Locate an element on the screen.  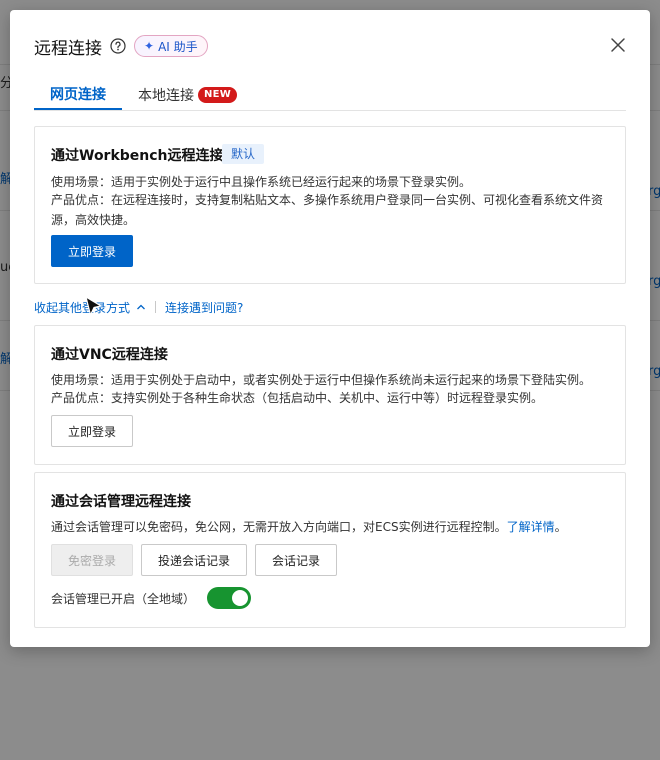
collapse-other-methods-link: 收起其他登录方式 is located at coordinates (82, 307).